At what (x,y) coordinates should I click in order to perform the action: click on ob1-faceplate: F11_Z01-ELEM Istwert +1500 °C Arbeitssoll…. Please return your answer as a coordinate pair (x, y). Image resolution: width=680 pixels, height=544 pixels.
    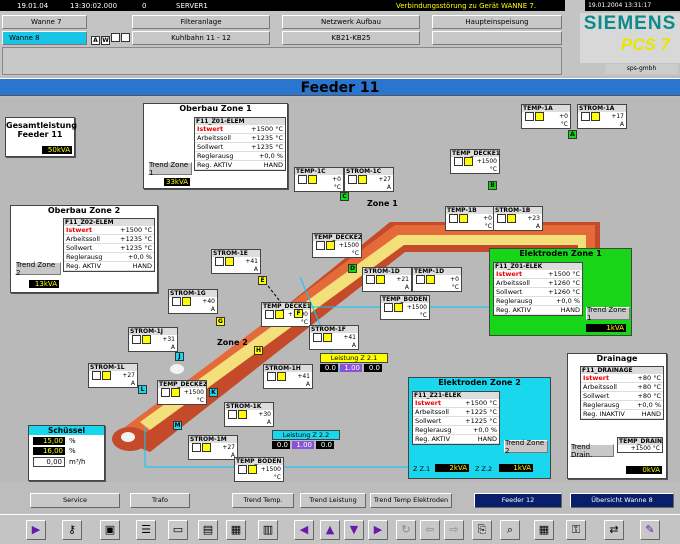
    Looking at the image, I should click on (240, 144).